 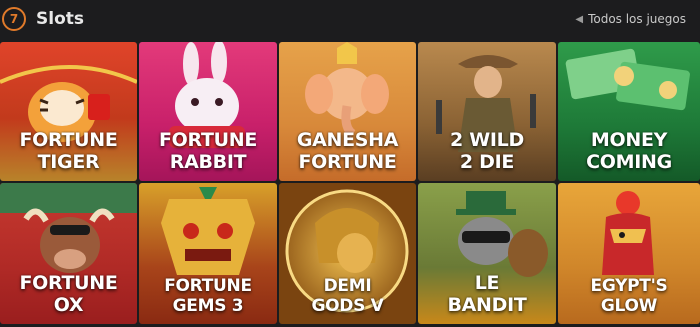 What do you see at coordinates (347, 151) in the screenshot?
I see `game-title: GANESHA FORTUNE` at bounding box center [347, 151].